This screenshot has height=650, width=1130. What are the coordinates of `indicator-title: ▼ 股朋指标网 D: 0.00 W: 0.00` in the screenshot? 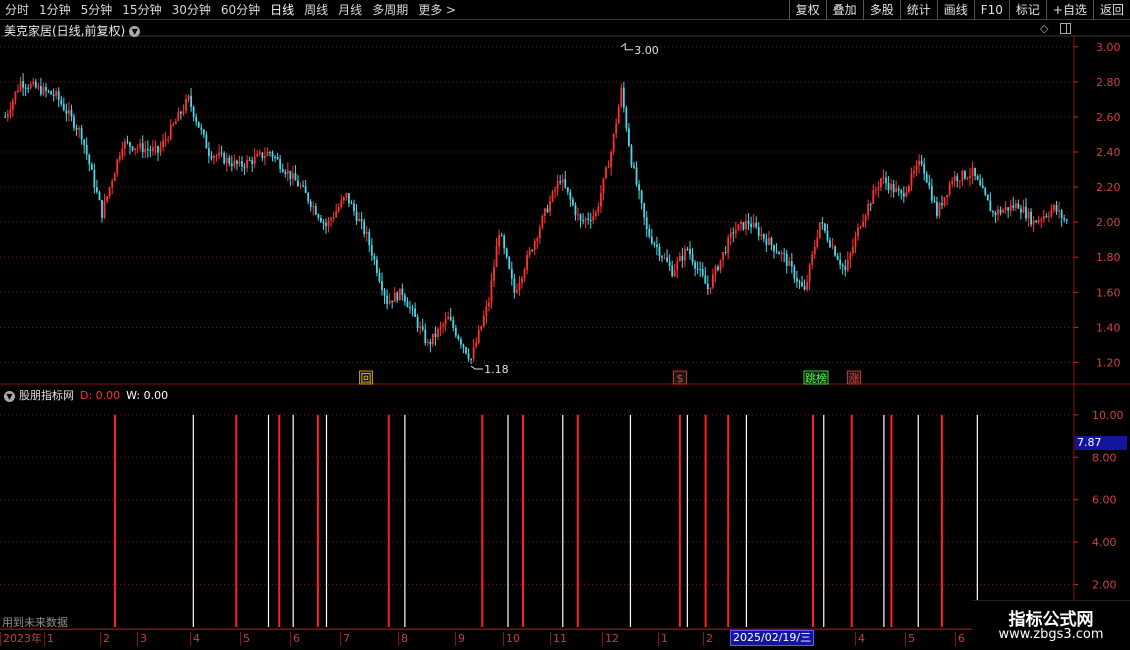 It's located at (86, 395).